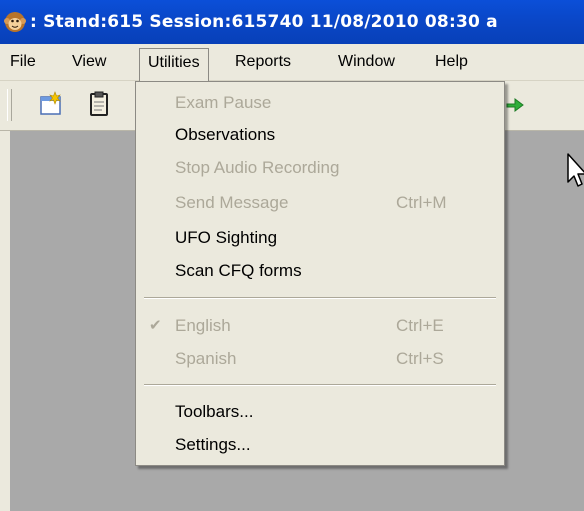 Image resolution: width=584 pixels, height=511 pixels. I want to click on menu-utilities: Utilities, so click(174, 64).